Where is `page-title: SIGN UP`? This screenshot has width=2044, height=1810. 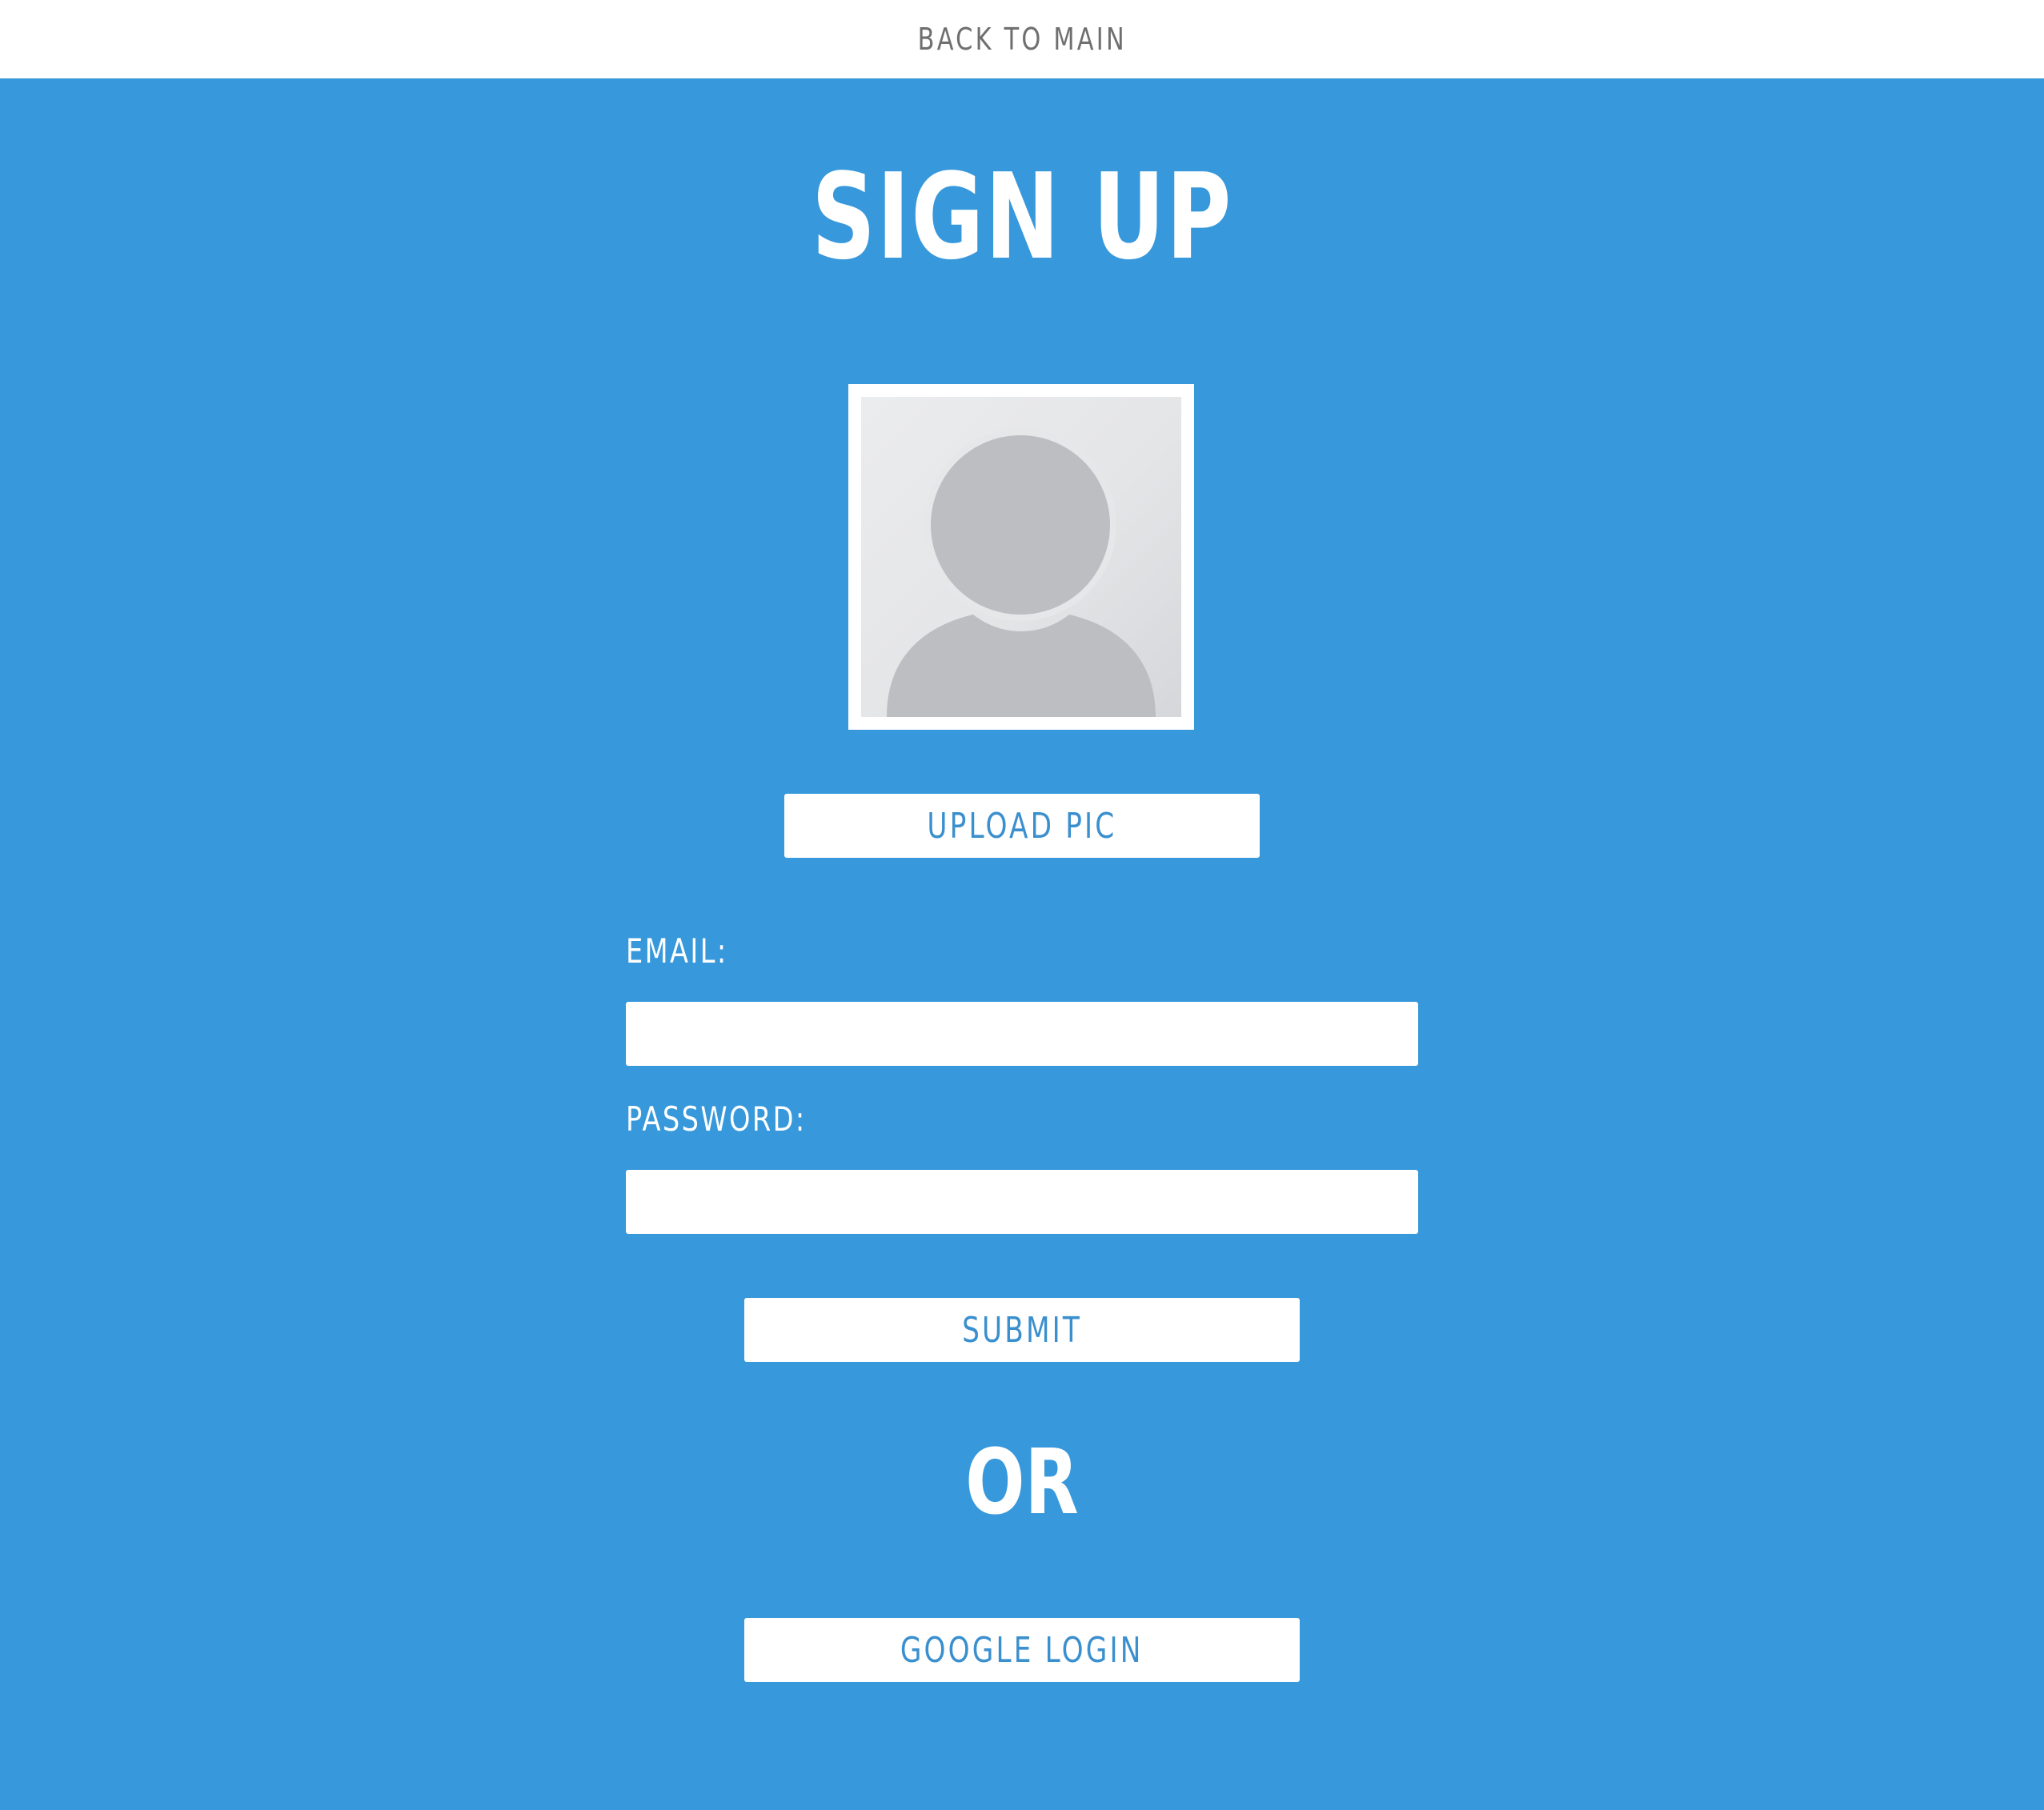 page-title: SIGN UP is located at coordinates (1022, 217).